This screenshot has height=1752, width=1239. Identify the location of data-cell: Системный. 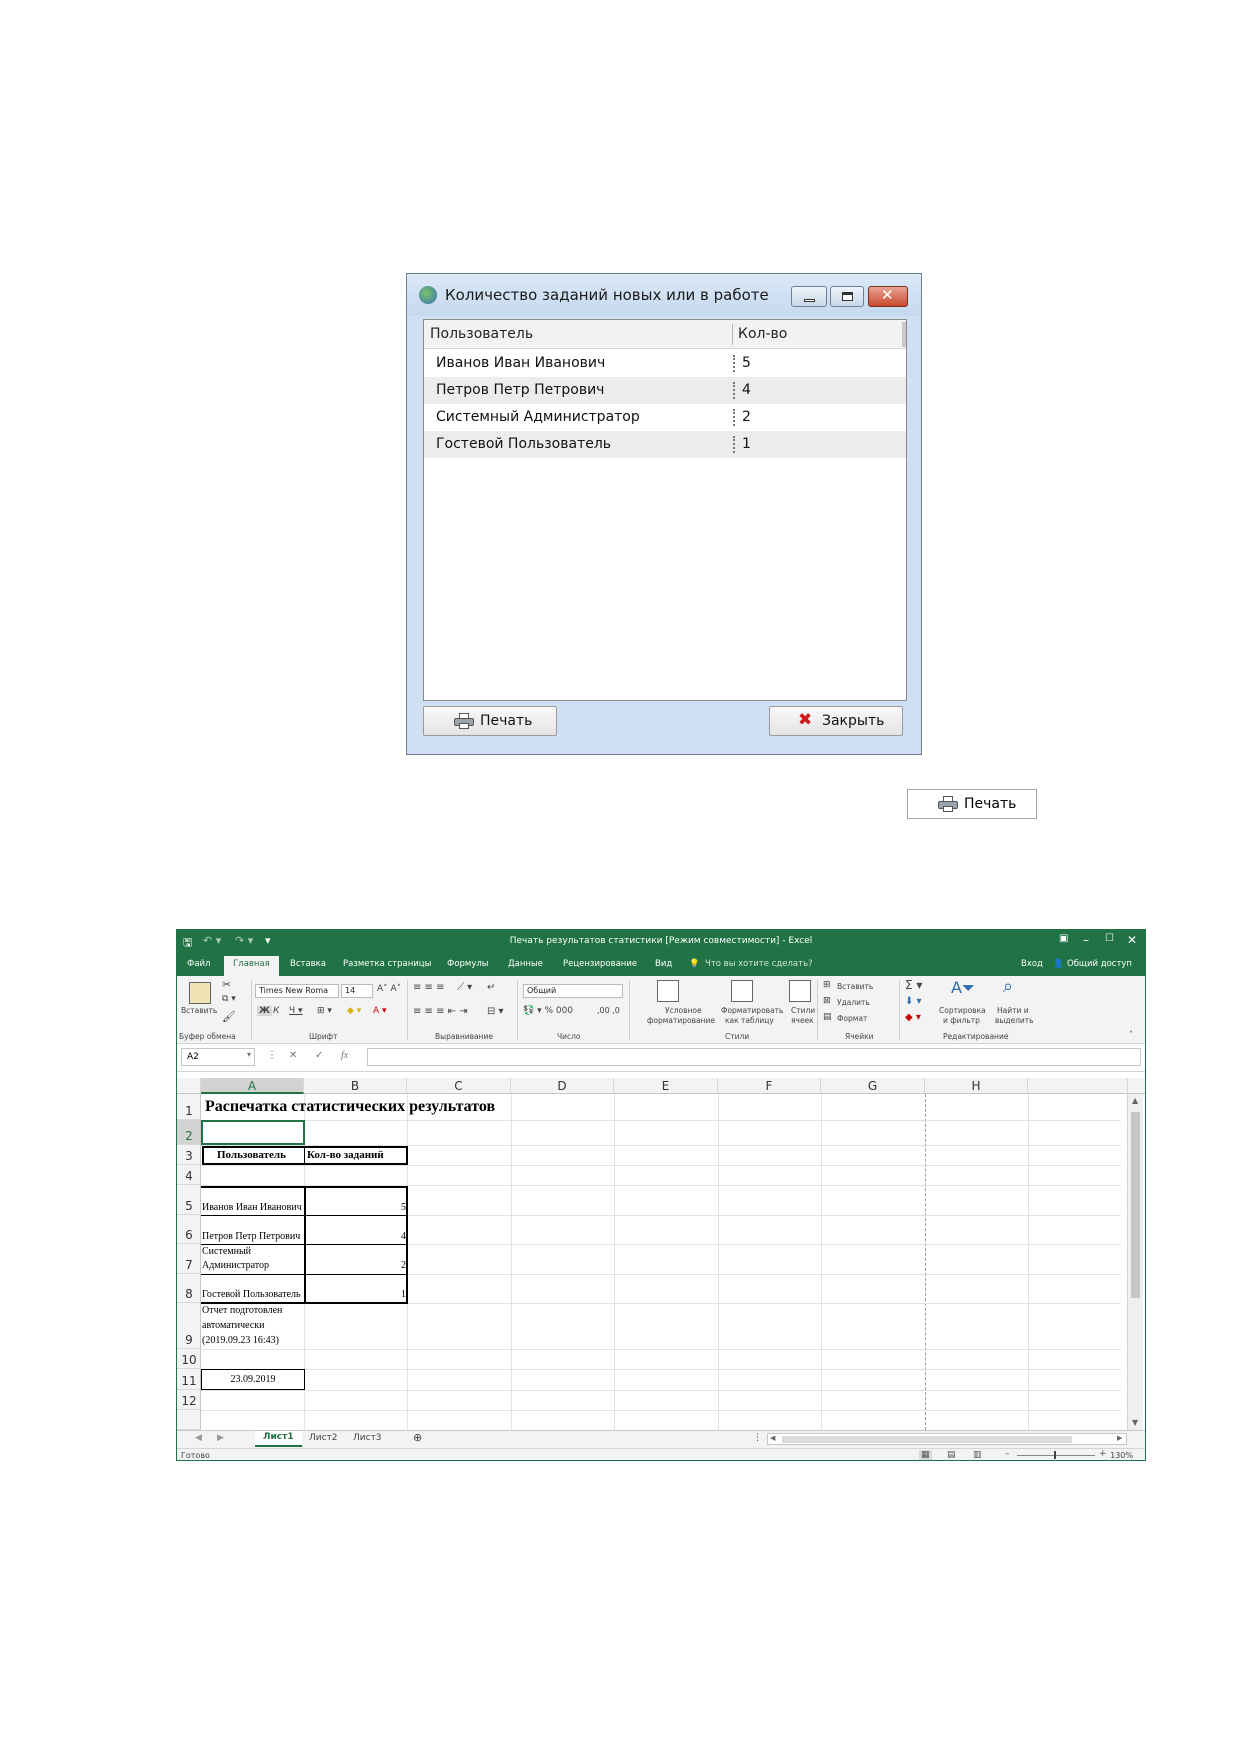
(226, 1251).